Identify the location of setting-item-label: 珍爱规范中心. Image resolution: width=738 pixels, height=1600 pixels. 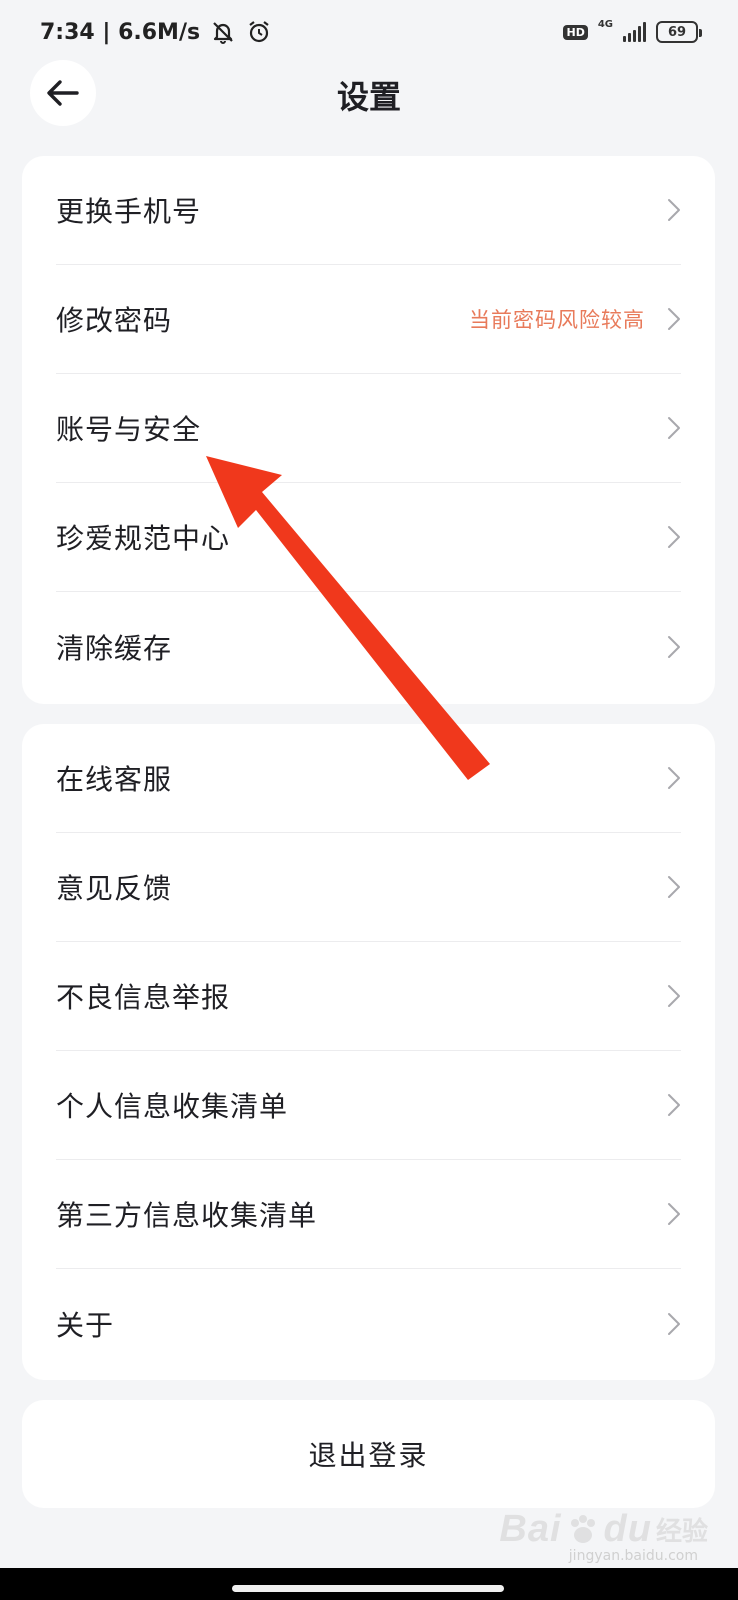
(143, 538).